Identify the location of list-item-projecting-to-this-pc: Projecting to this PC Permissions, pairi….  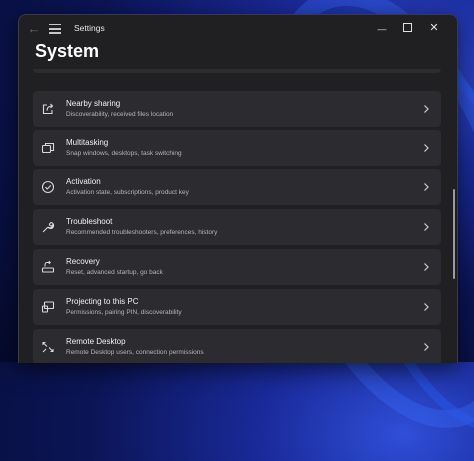
(237, 307).